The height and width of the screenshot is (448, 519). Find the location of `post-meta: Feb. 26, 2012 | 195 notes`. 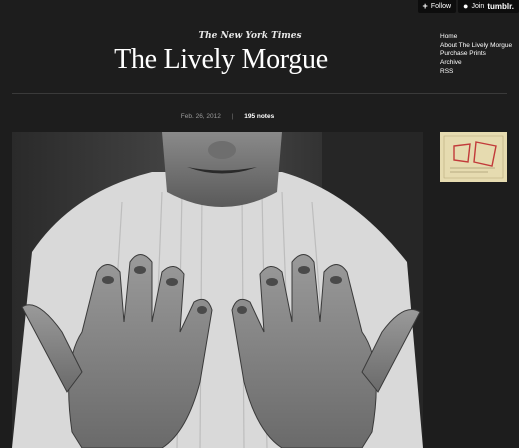

post-meta: Feb. 26, 2012 | 195 notes is located at coordinates (227, 116).